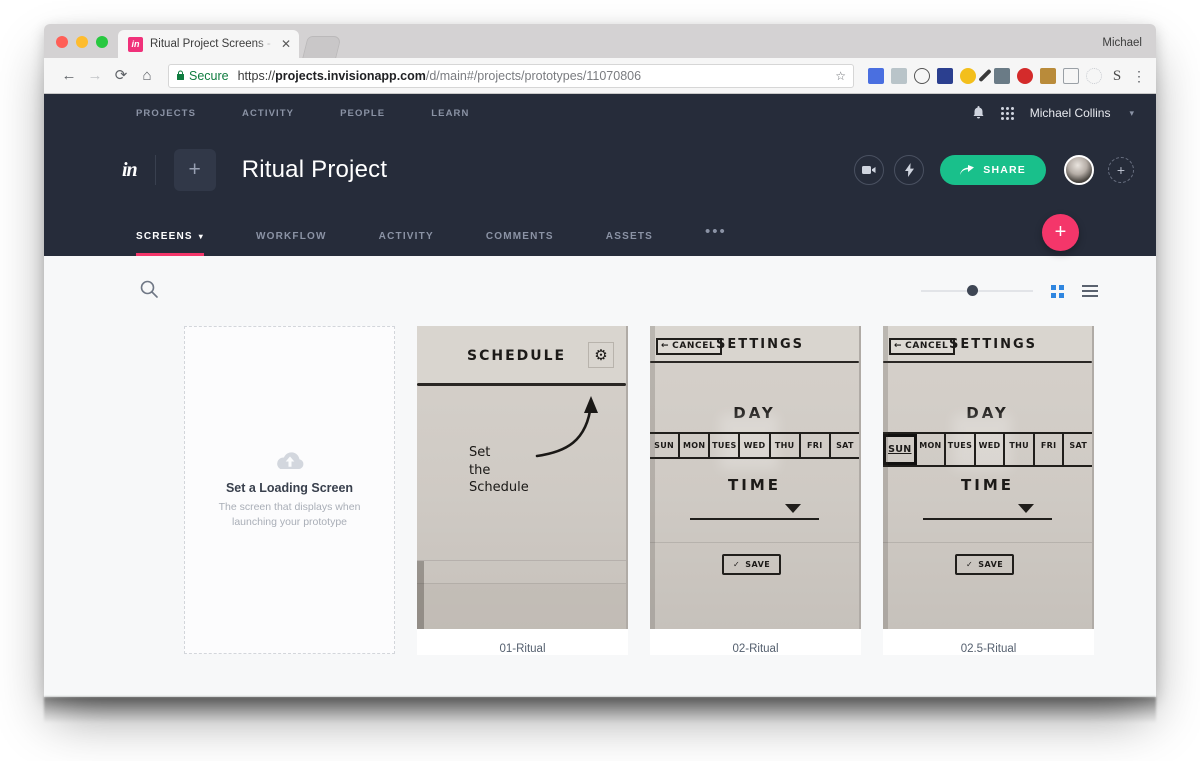  What do you see at coordinates (1094, 75) in the screenshot?
I see `disabled-extension-icon` at bounding box center [1094, 75].